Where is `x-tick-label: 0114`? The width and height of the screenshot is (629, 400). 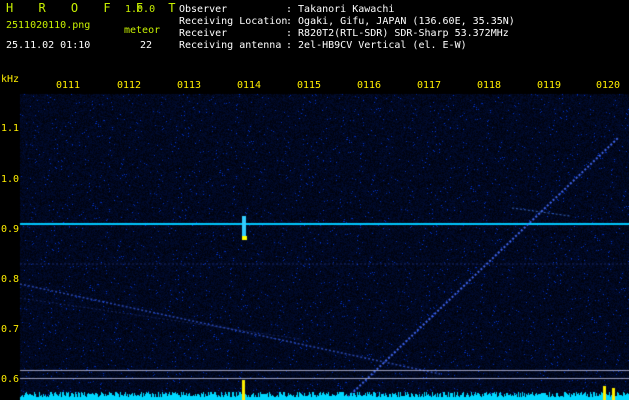 x-tick-label: 0114 is located at coordinates (249, 85).